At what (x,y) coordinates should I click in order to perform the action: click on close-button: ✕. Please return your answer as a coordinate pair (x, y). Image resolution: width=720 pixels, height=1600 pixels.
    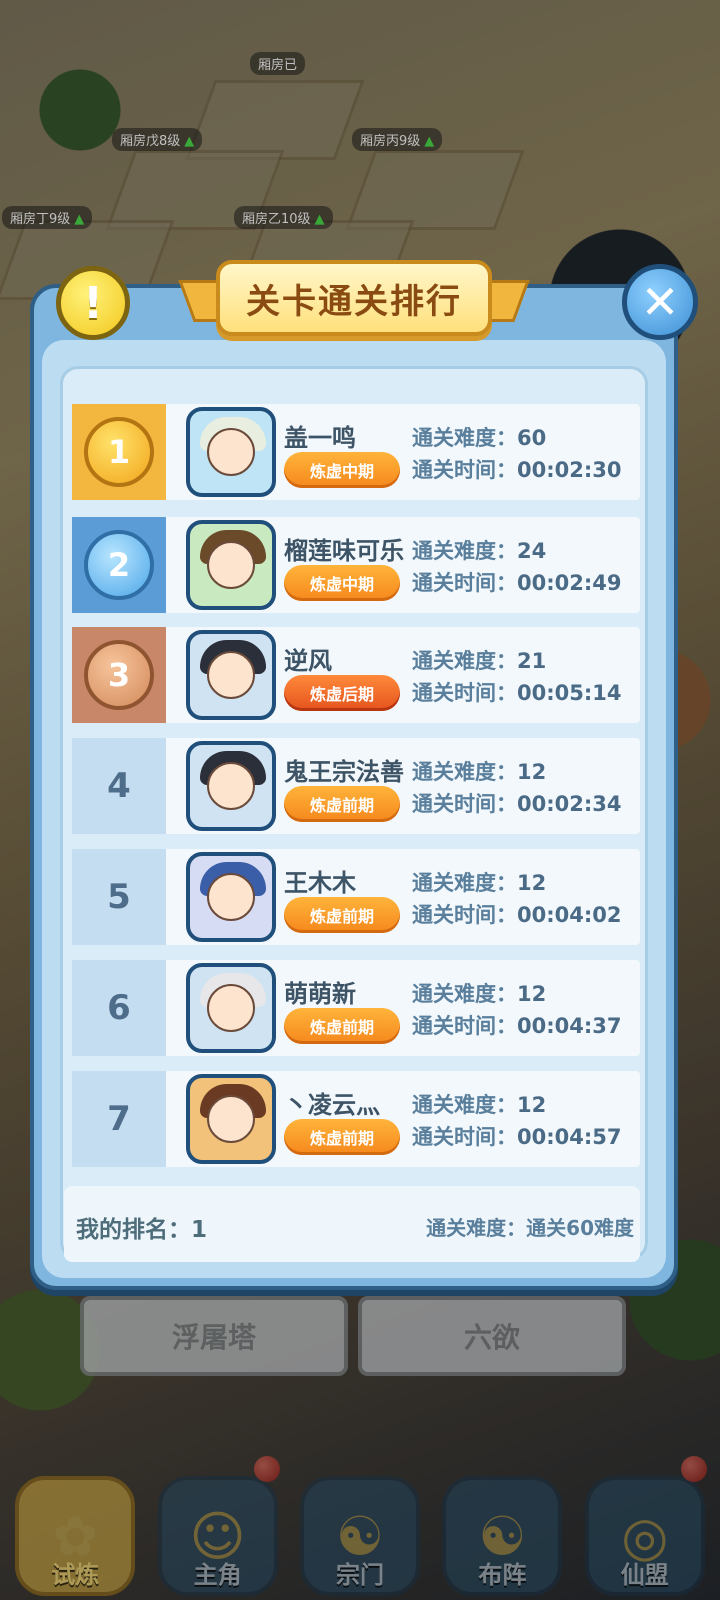
    Looking at the image, I should click on (660, 302).